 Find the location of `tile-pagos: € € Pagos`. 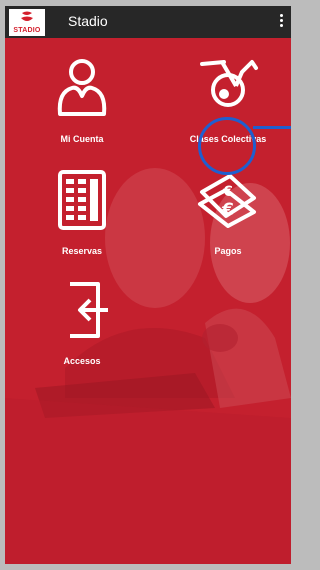

tile-pagos: € € Pagos is located at coordinates (228, 216).